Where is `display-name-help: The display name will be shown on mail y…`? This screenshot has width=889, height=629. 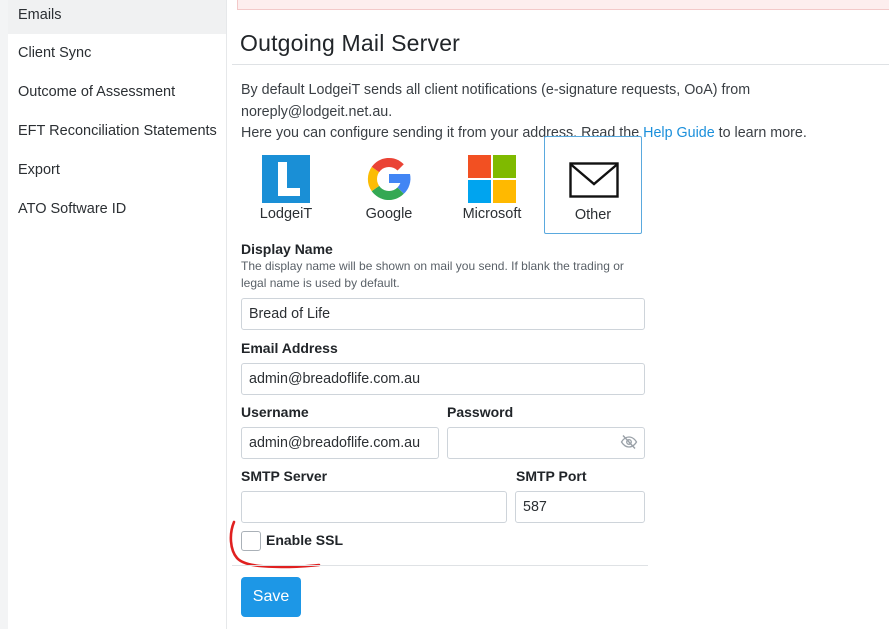
display-name-help: The display name will be shown on mail y… is located at coordinates (432, 274).